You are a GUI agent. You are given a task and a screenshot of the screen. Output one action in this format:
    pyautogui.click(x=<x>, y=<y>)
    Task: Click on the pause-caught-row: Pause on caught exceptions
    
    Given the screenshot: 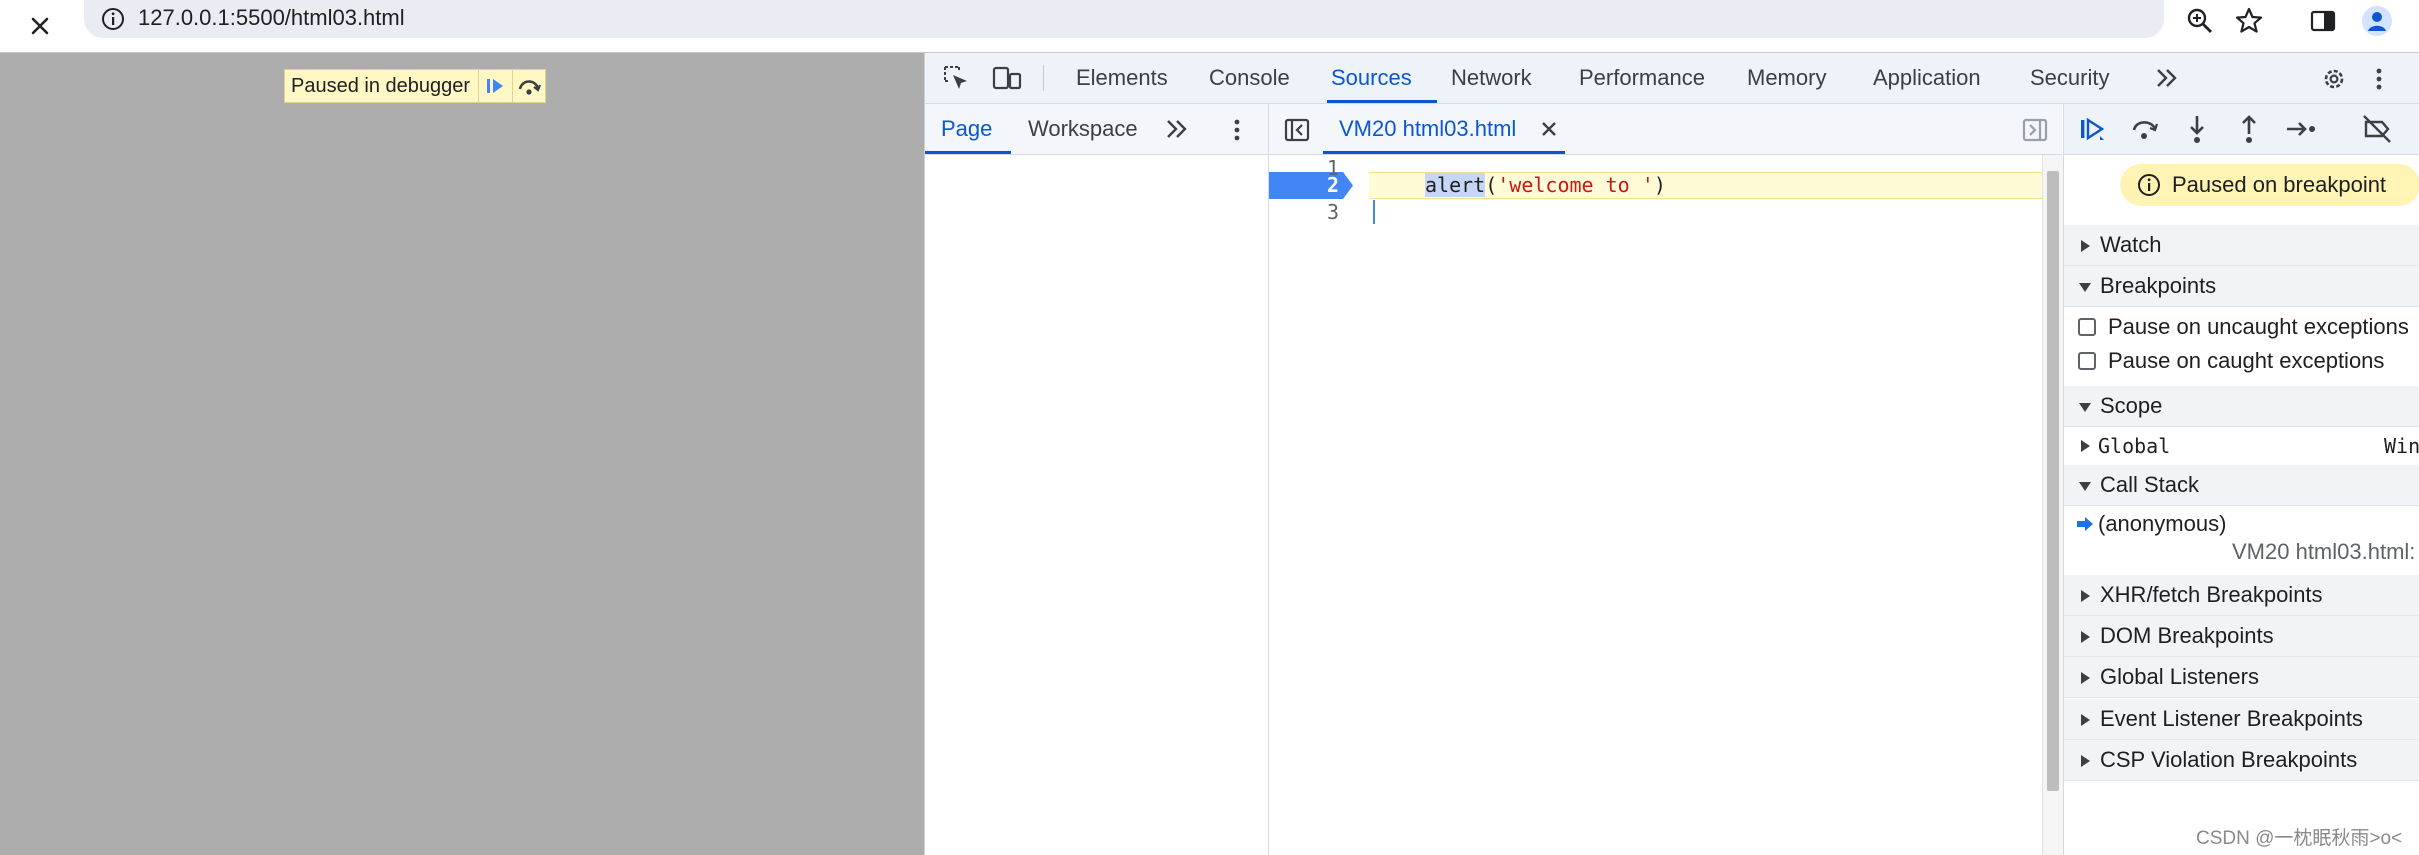 What is the action you would take?
    pyautogui.click(x=2241, y=361)
    